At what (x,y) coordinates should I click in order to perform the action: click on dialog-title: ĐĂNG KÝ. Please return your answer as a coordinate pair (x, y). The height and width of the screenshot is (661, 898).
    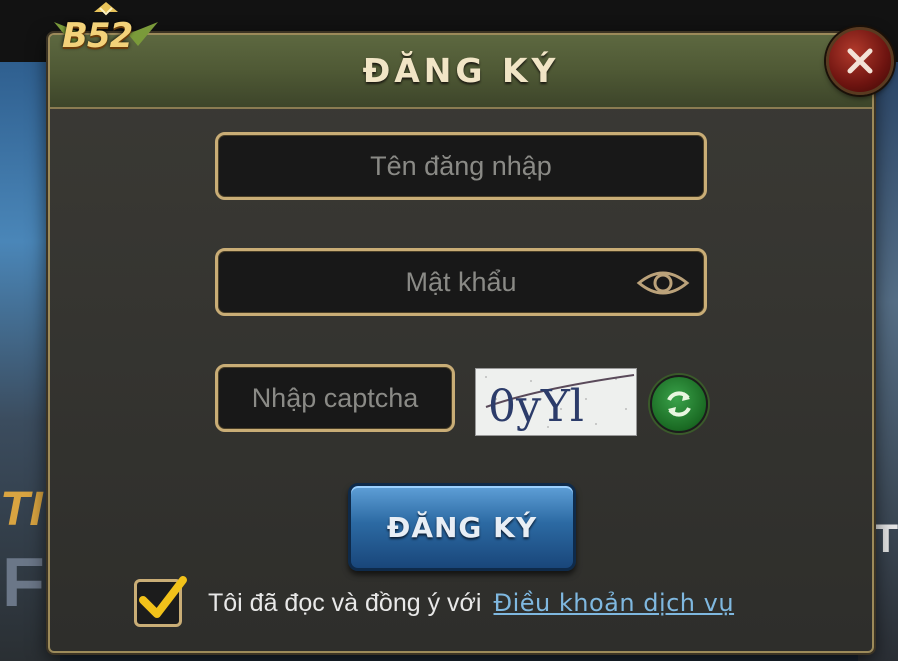
    Looking at the image, I should click on (461, 70).